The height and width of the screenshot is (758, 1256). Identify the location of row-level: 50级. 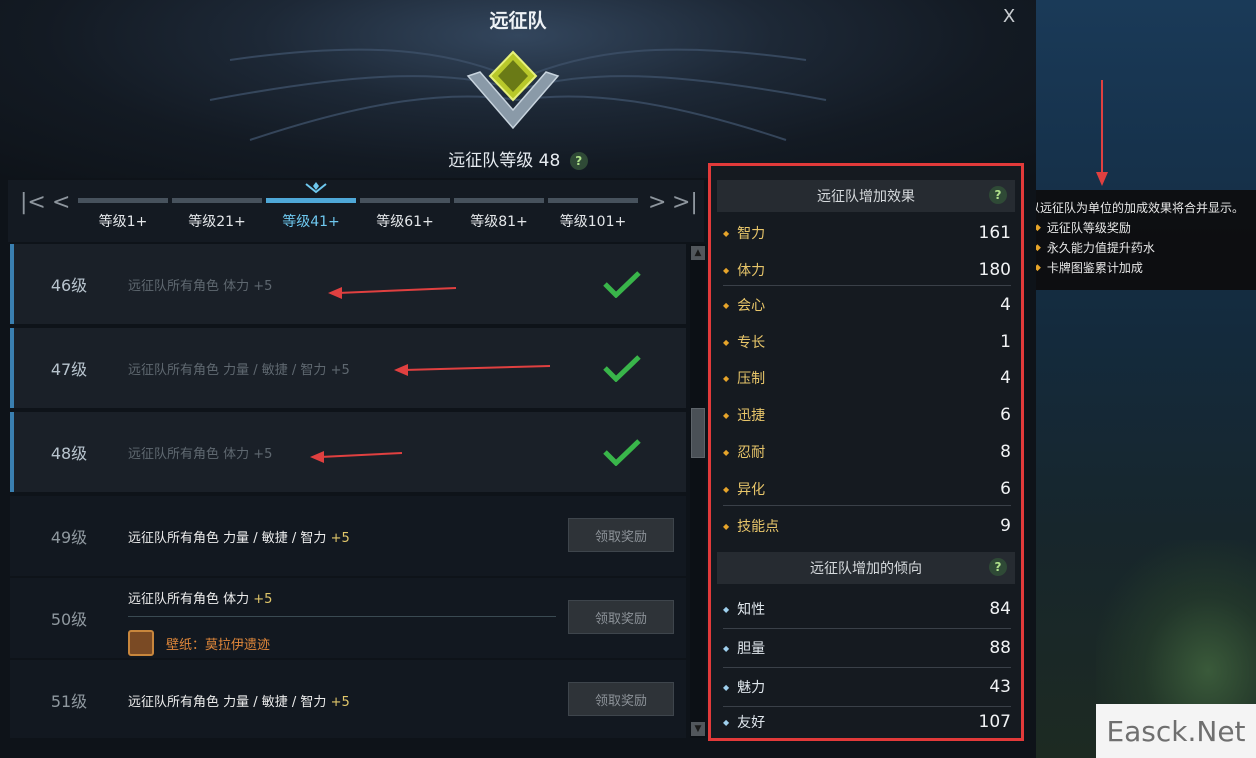
(69, 619).